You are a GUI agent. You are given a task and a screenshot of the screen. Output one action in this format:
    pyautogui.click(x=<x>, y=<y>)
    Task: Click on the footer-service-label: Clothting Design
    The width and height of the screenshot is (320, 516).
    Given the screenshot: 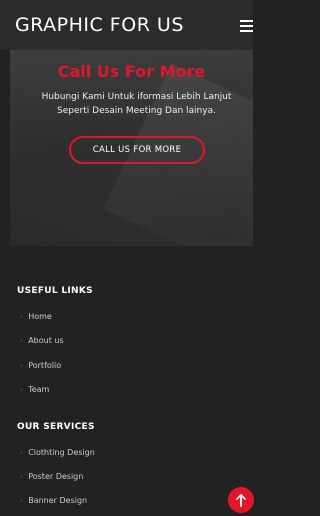 What is the action you would take?
    pyautogui.click(x=61, y=452)
    